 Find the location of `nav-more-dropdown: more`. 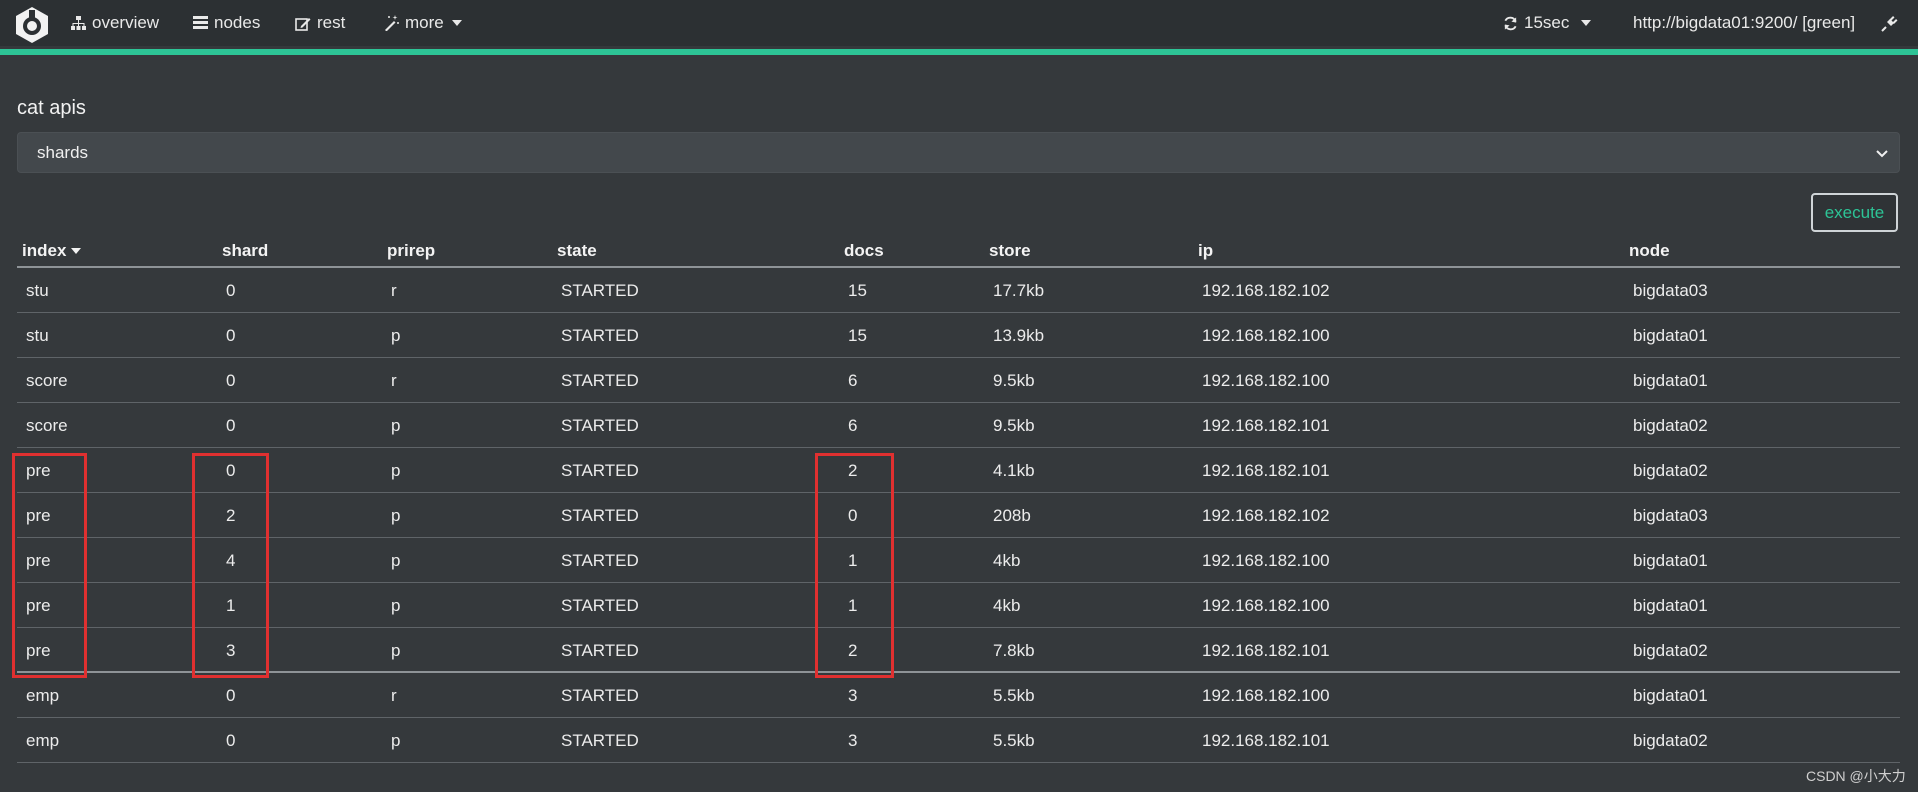

nav-more-dropdown: more is located at coordinates (422, 23).